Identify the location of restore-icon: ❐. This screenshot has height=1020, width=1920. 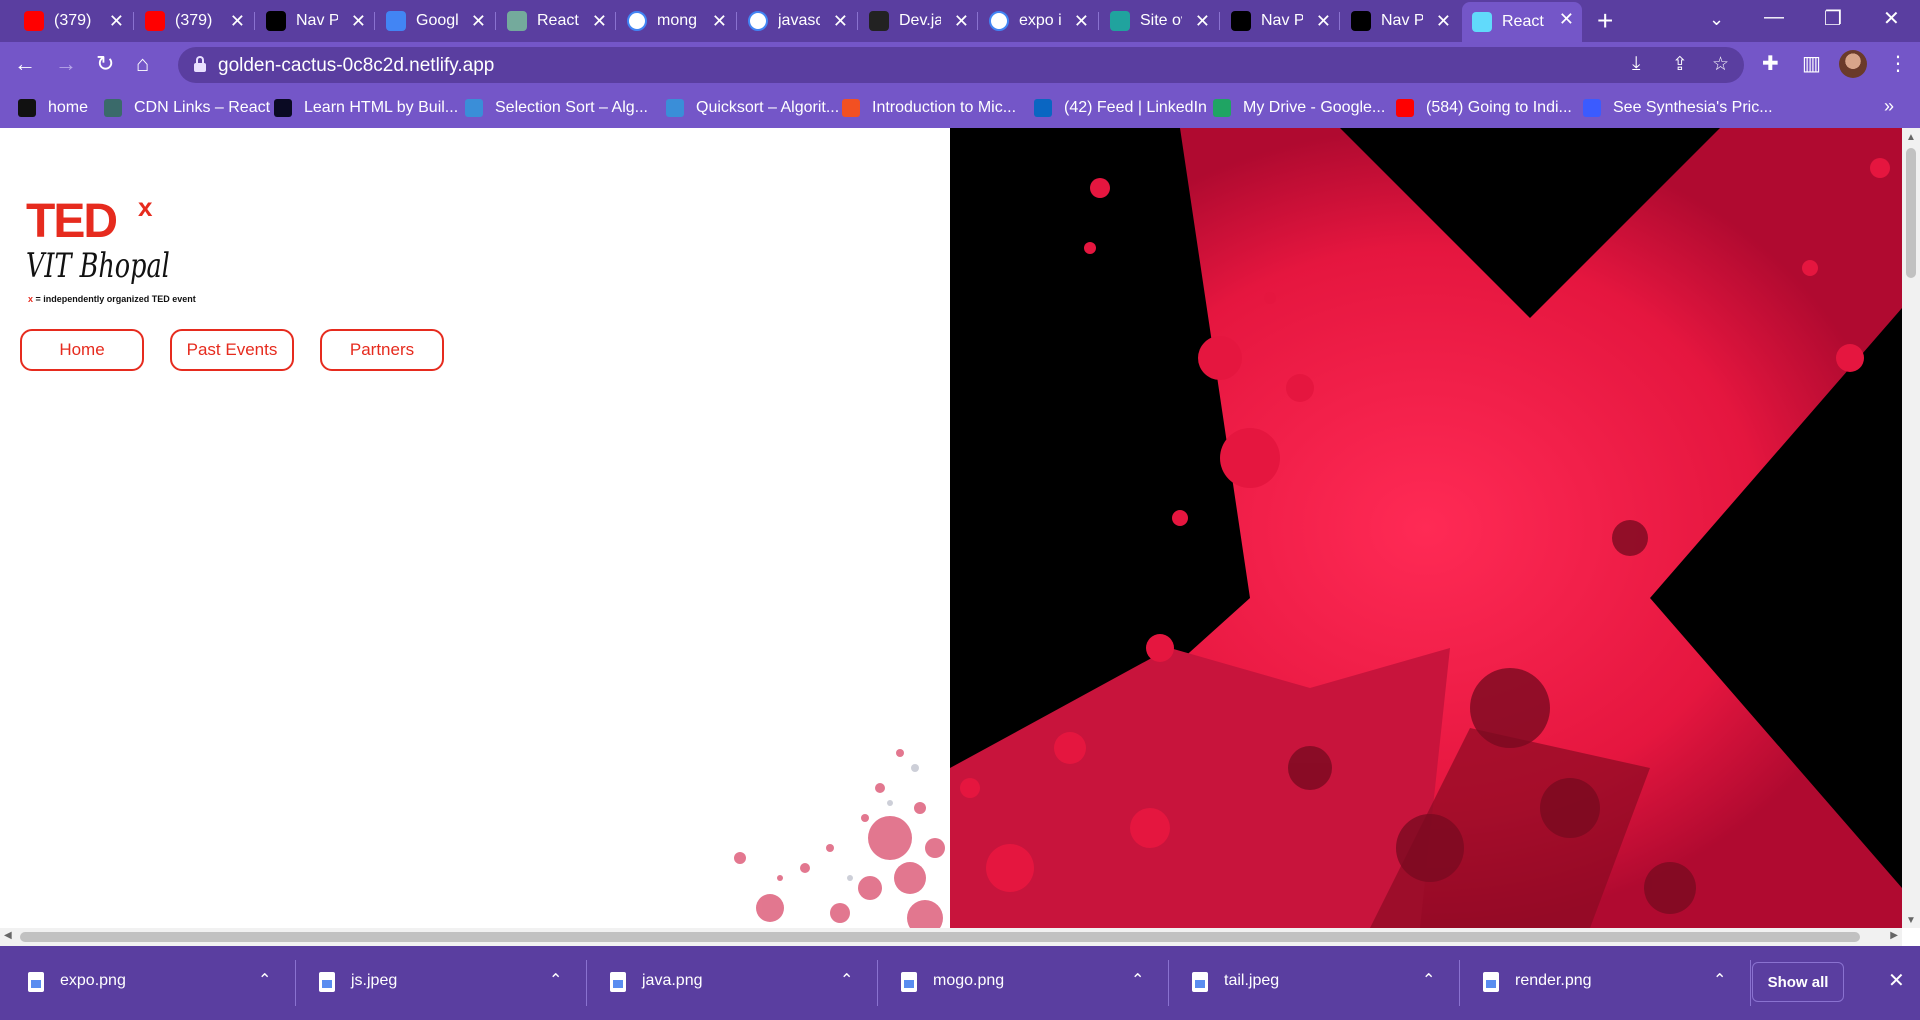
(1833, 18).